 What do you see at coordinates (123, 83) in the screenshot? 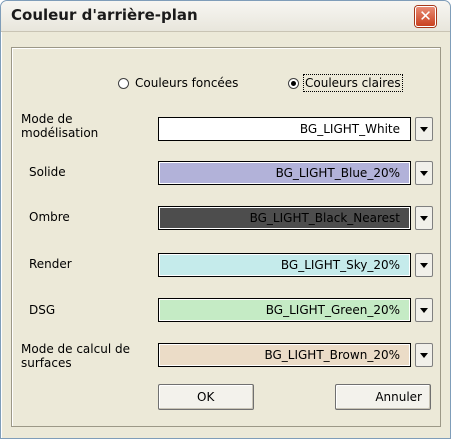
I see `radio-dark-indicator` at bounding box center [123, 83].